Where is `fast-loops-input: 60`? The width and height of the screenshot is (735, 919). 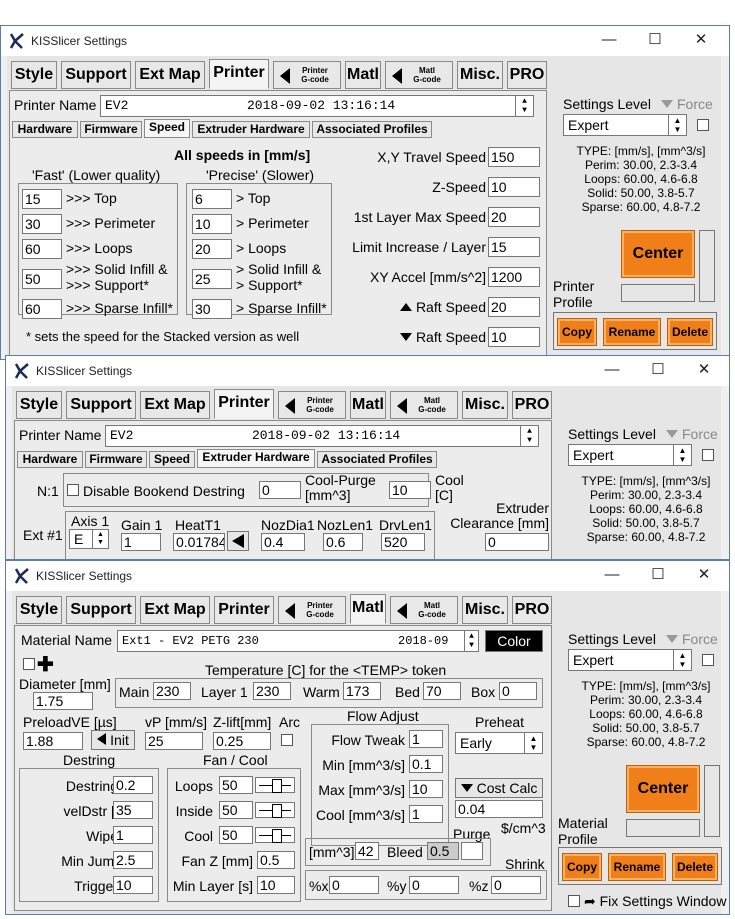
fast-loops-input: 60 is located at coordinates (42, 249).